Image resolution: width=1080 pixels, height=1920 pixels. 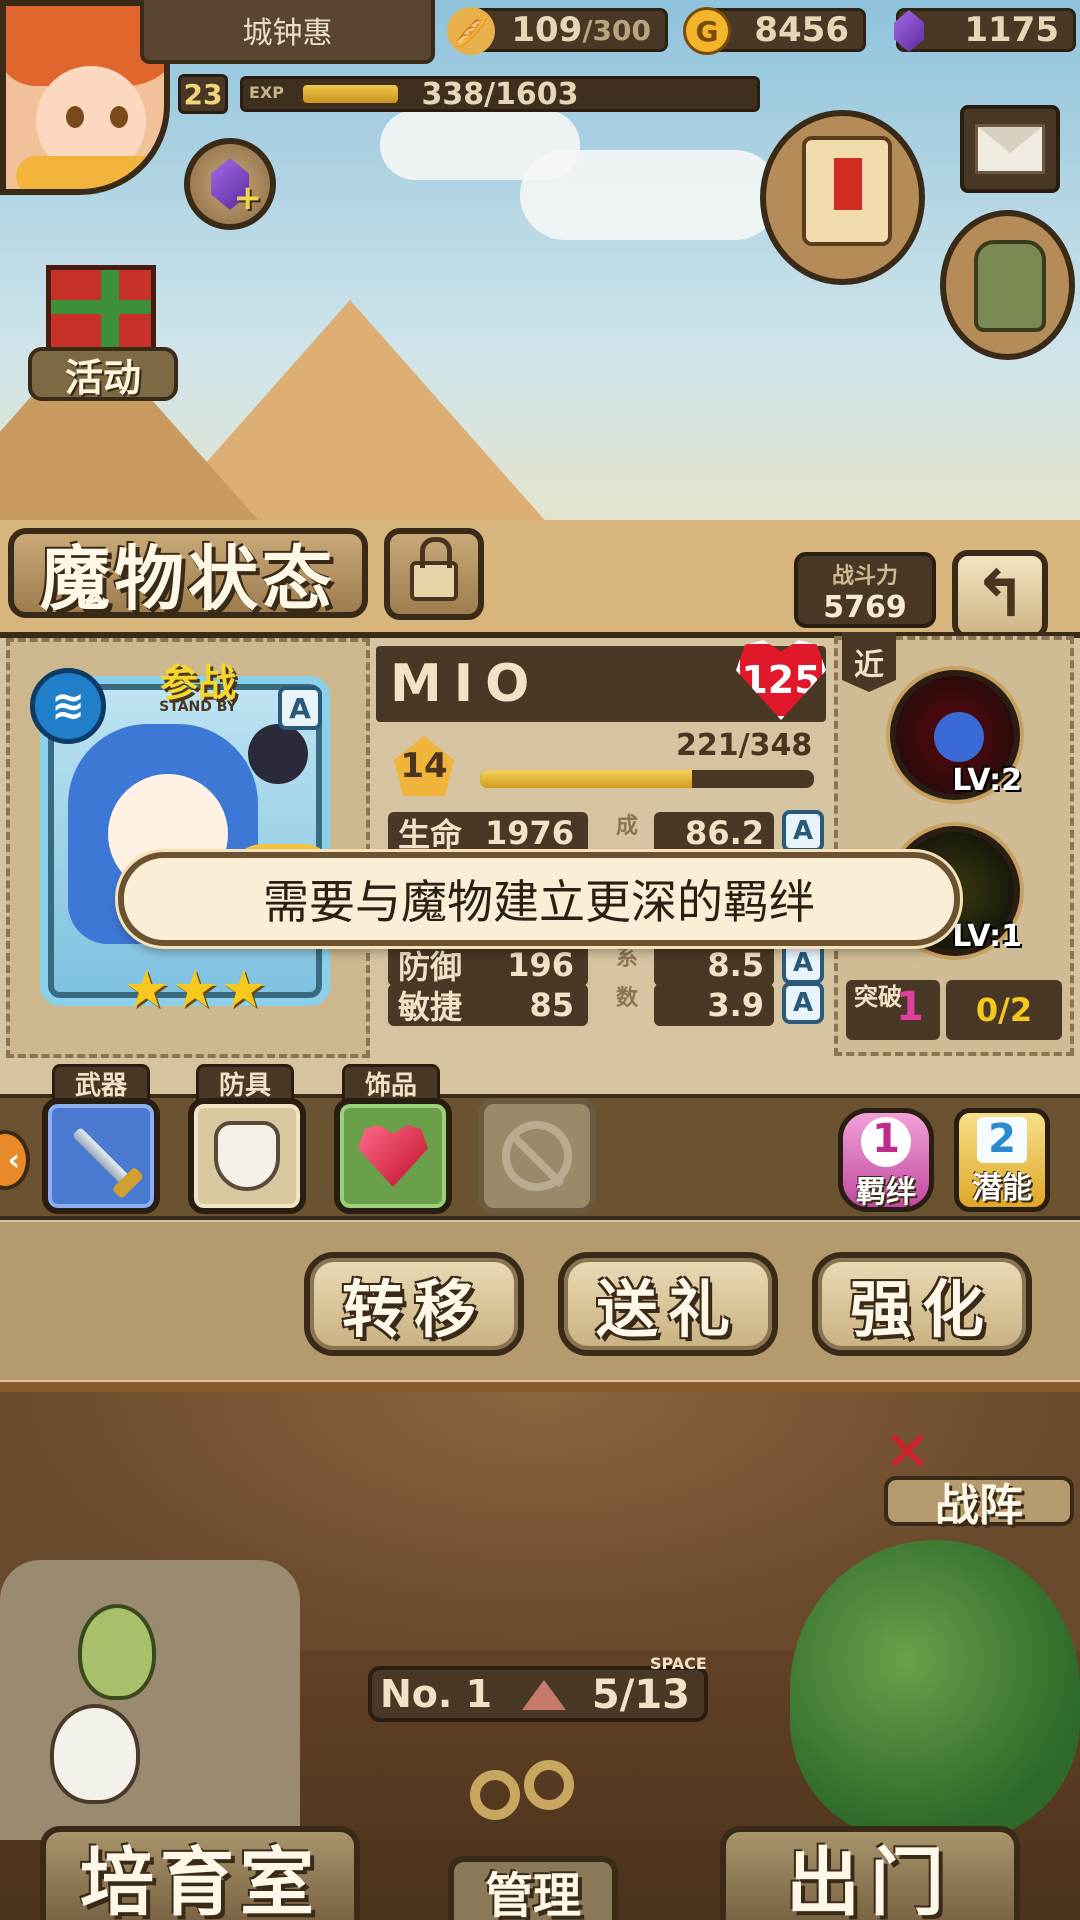 What do you see at coordinates (714, 965) in the screenshot?
I see `stat-def-coef: 8.5` at bounding box center [714, 965].